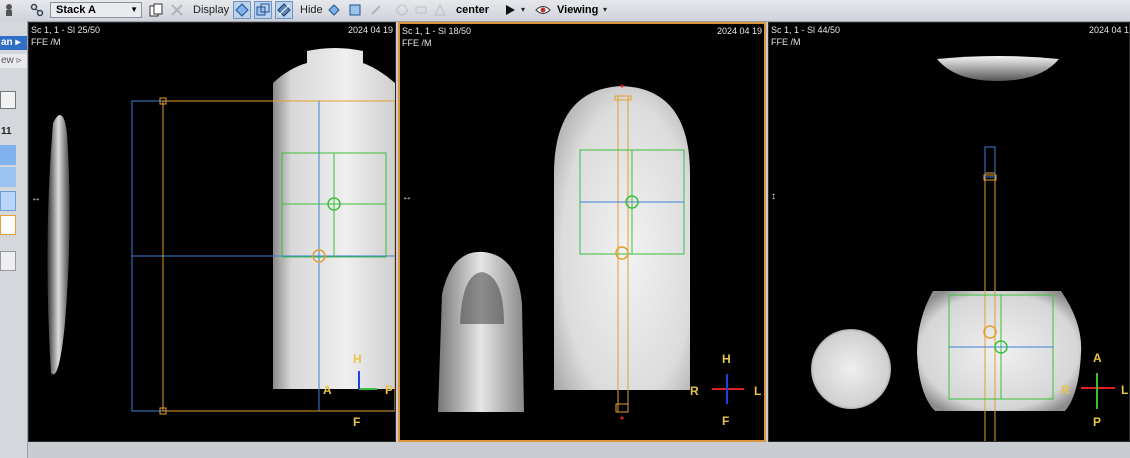 This screenshot has width=1130, height=458. I want to click on tool-disabled-1-icon, so click(402, 10).